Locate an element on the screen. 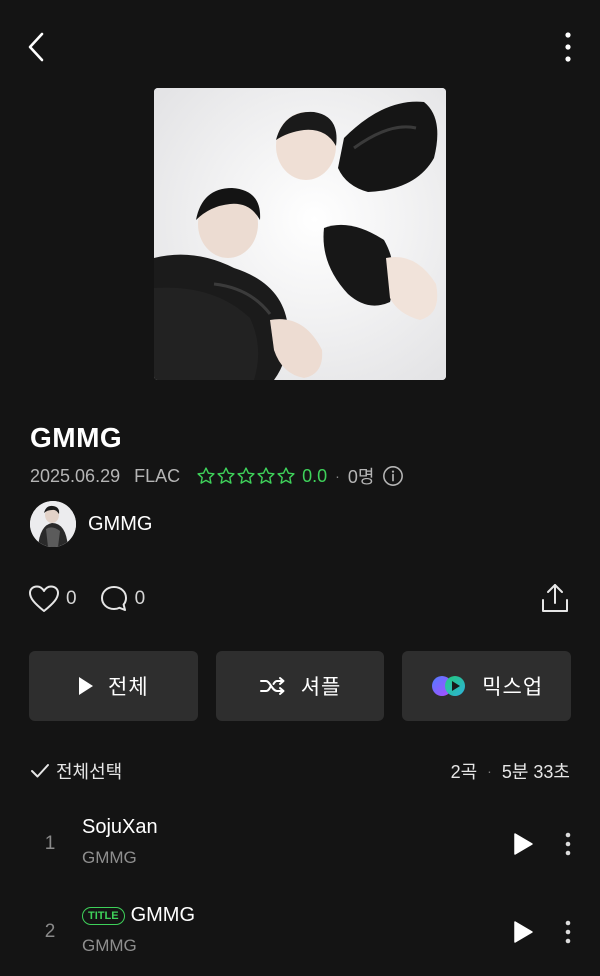  back-button is located at coordinates (37, 47).